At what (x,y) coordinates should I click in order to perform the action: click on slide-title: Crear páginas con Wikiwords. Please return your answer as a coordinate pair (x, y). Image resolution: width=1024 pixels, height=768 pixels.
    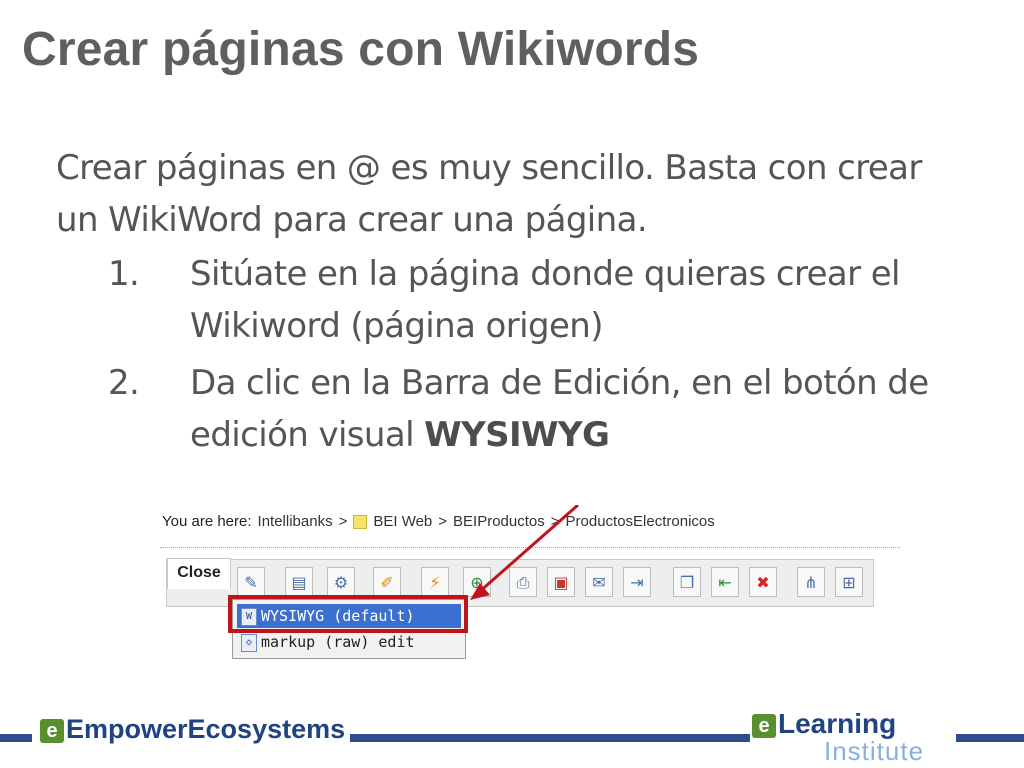
    Looking at the image, I should click on (361, 49).